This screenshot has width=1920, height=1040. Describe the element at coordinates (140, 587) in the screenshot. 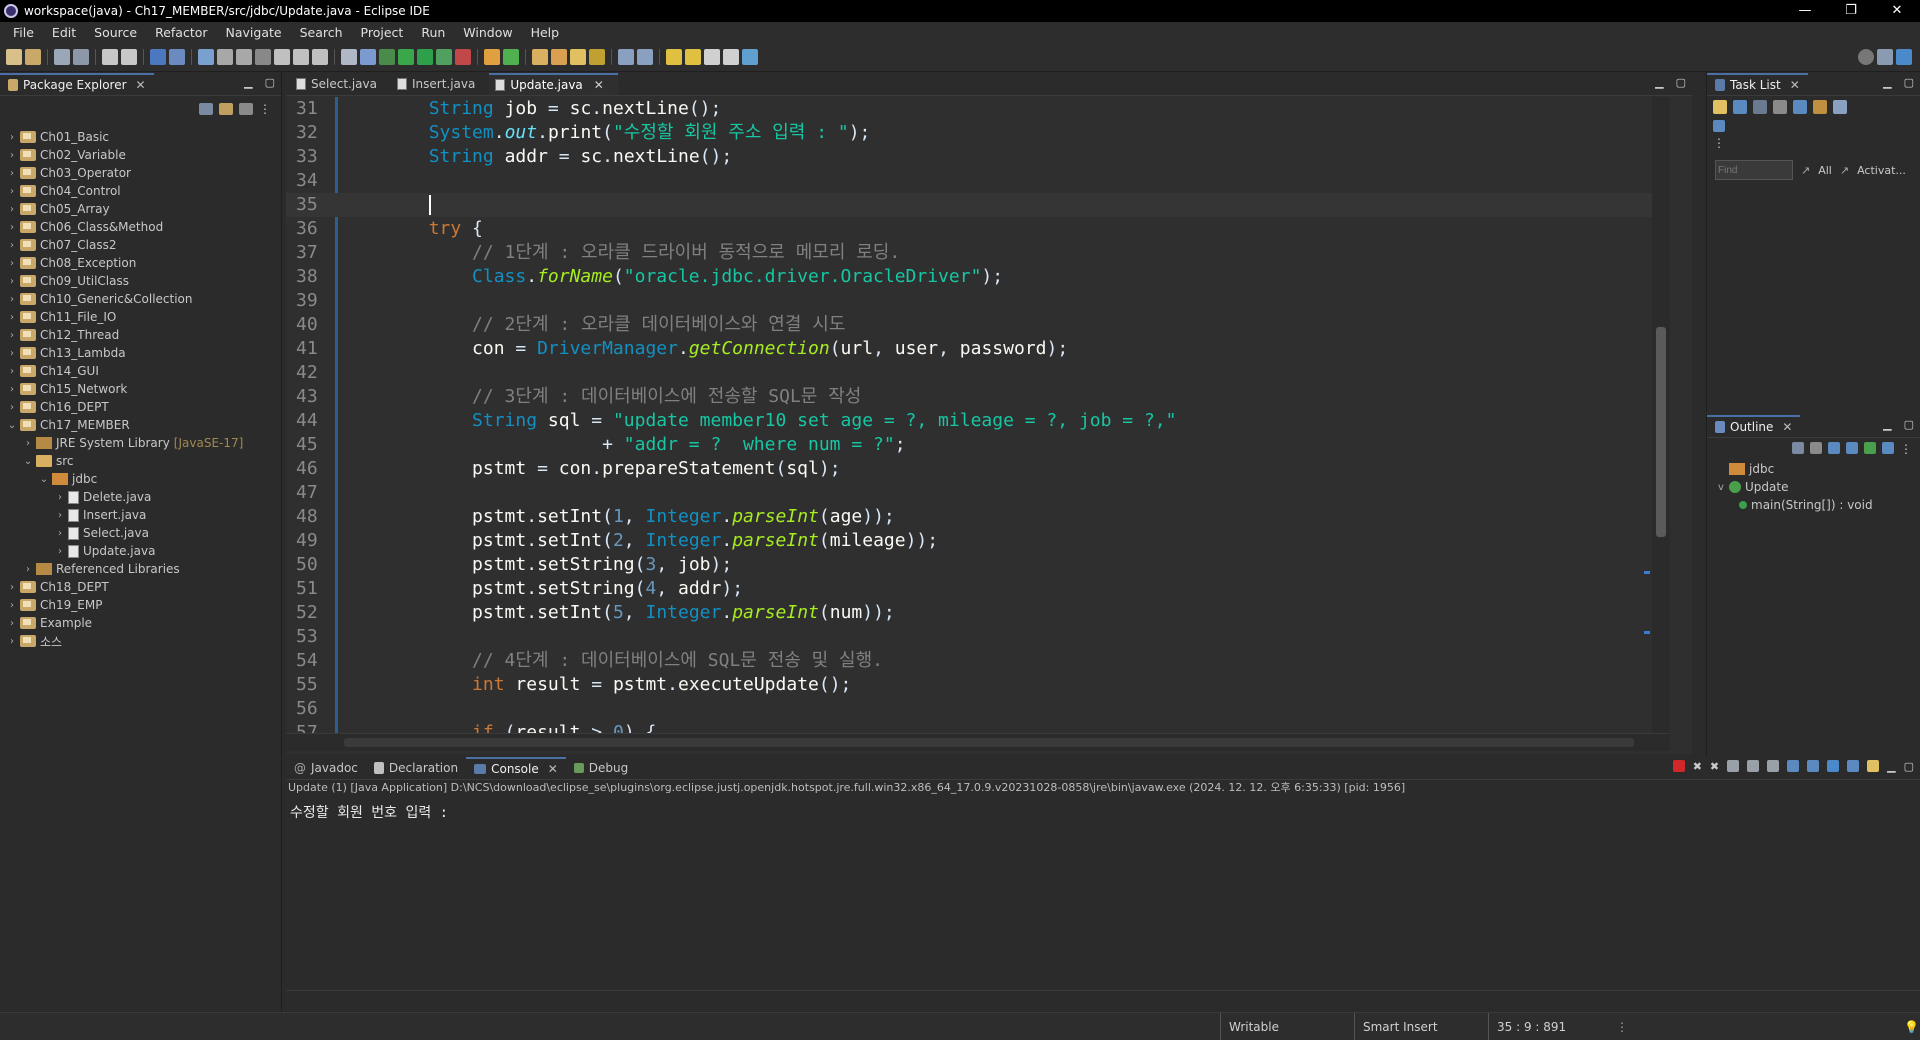

I see `tree-item: › Ch18_DEPT` at that location.